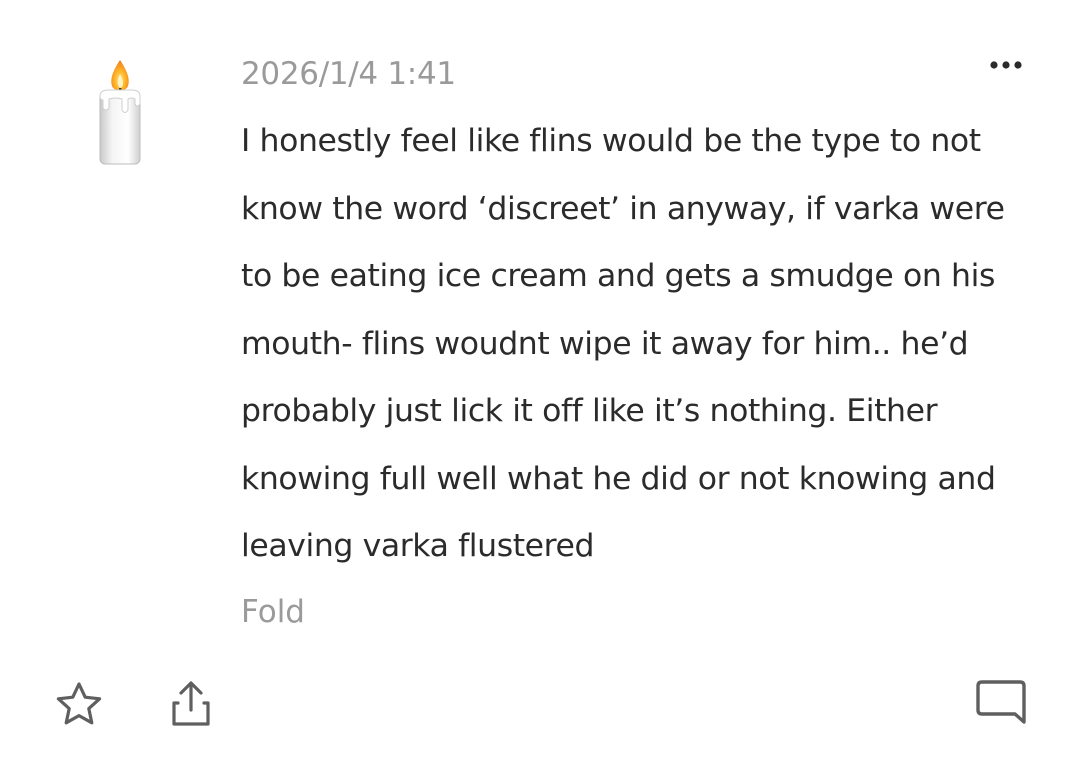 The height and width of the screenshot is (768, 1080). I want to click on share-button, so click(191, 704).